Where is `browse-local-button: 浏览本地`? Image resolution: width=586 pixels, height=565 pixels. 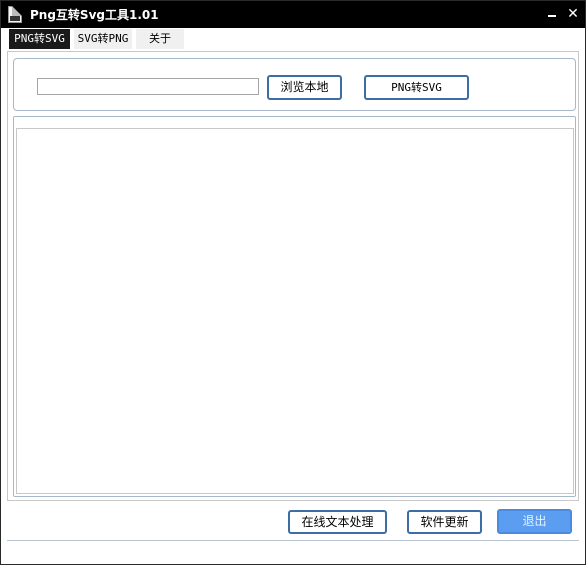 browse-local-button: 浏览本地 is located at coordinates (304, 87).